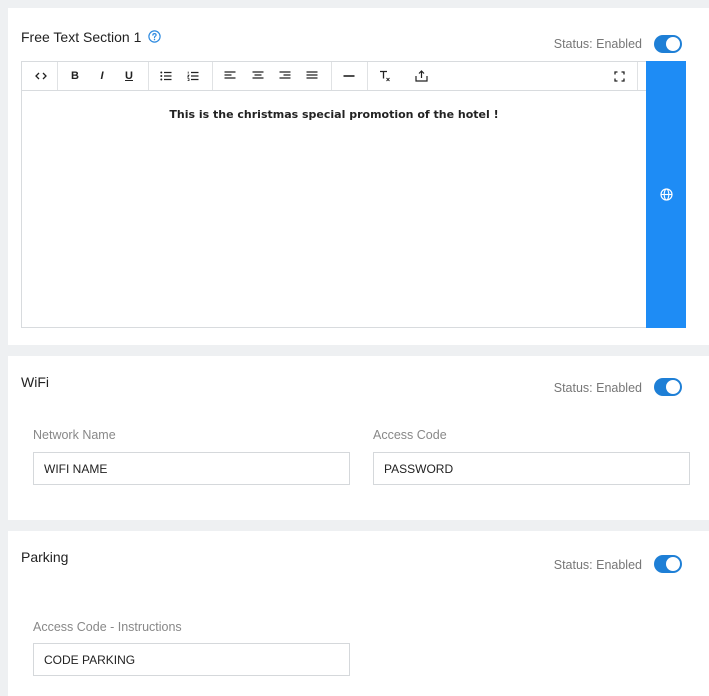 This screenshot has height=696, width=709. Describe the element at coordinates (75, 76) in the screenshot. I see `bold-button: B` at that location.